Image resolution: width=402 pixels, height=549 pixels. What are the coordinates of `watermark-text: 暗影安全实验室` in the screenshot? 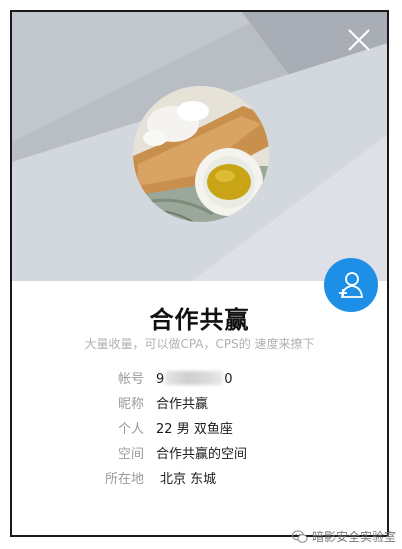 It's located at (353, 537).